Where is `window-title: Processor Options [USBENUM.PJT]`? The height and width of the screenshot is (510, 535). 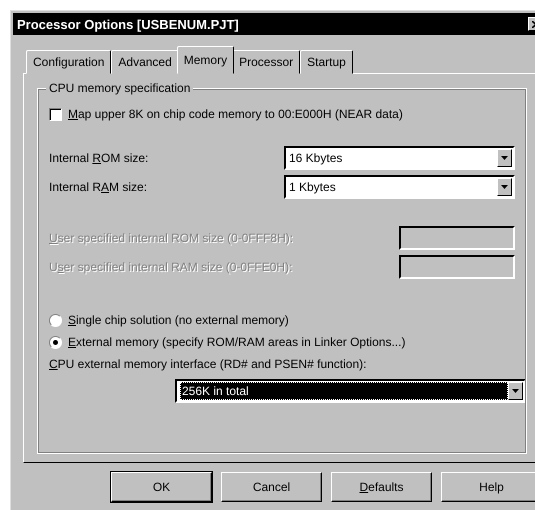 window-title: Processor Options [USBENUM.PJT] is located at coordinates (128, 24).